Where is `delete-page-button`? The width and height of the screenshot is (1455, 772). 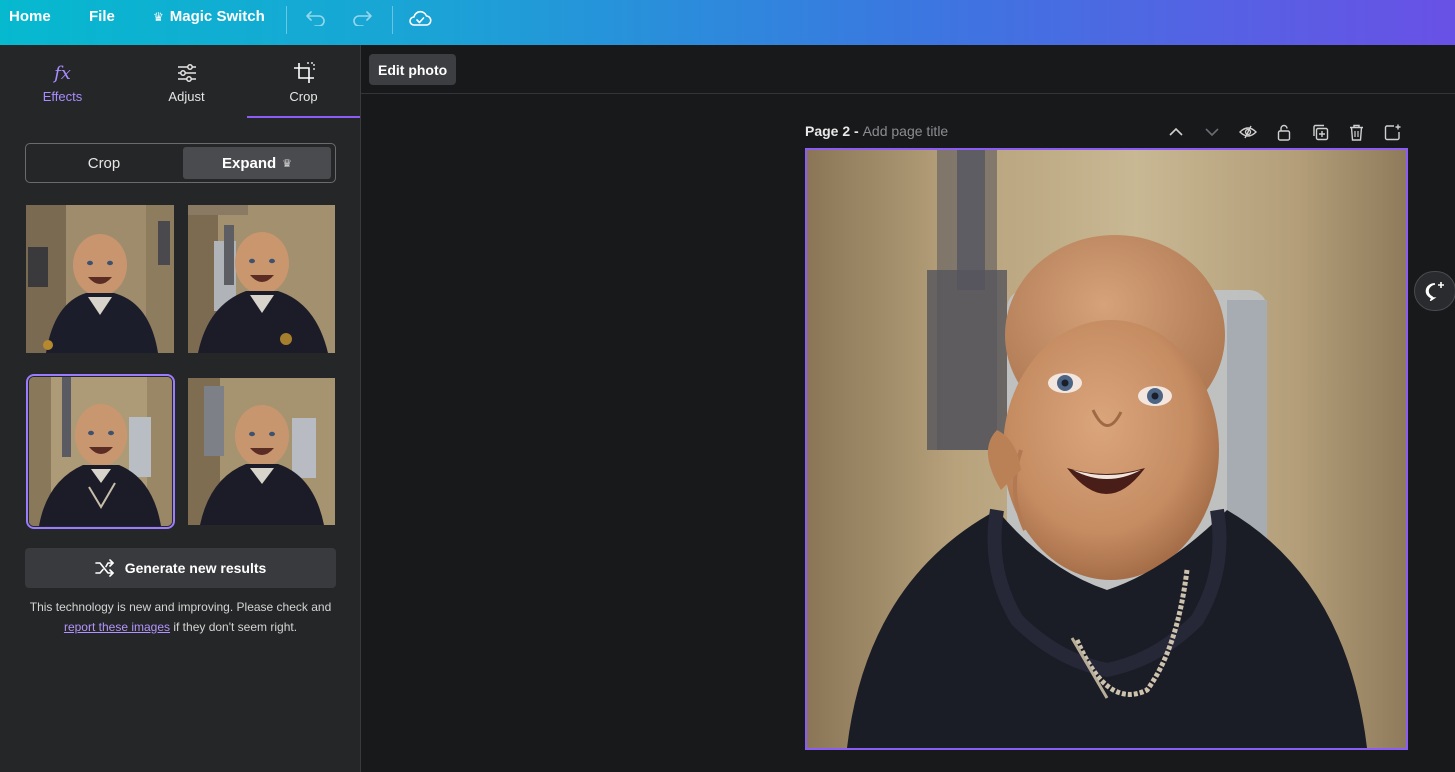 delete-page-button is located at coordinates (1356, 132).